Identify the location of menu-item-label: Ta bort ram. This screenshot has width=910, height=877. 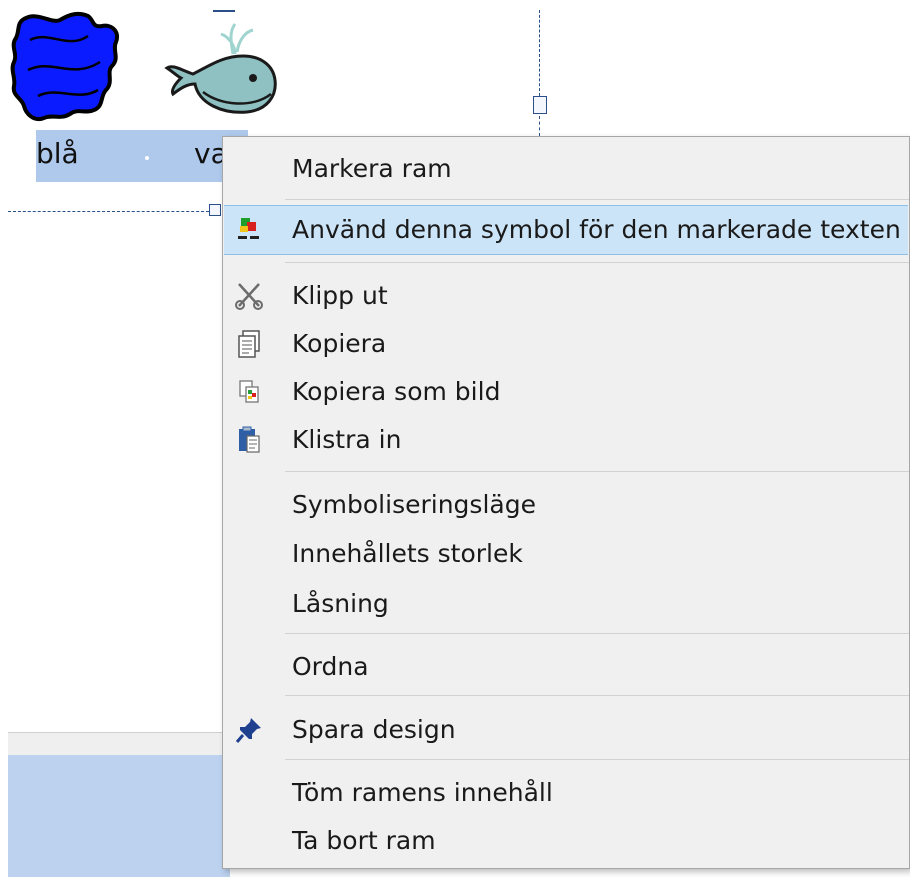
(364, 840).